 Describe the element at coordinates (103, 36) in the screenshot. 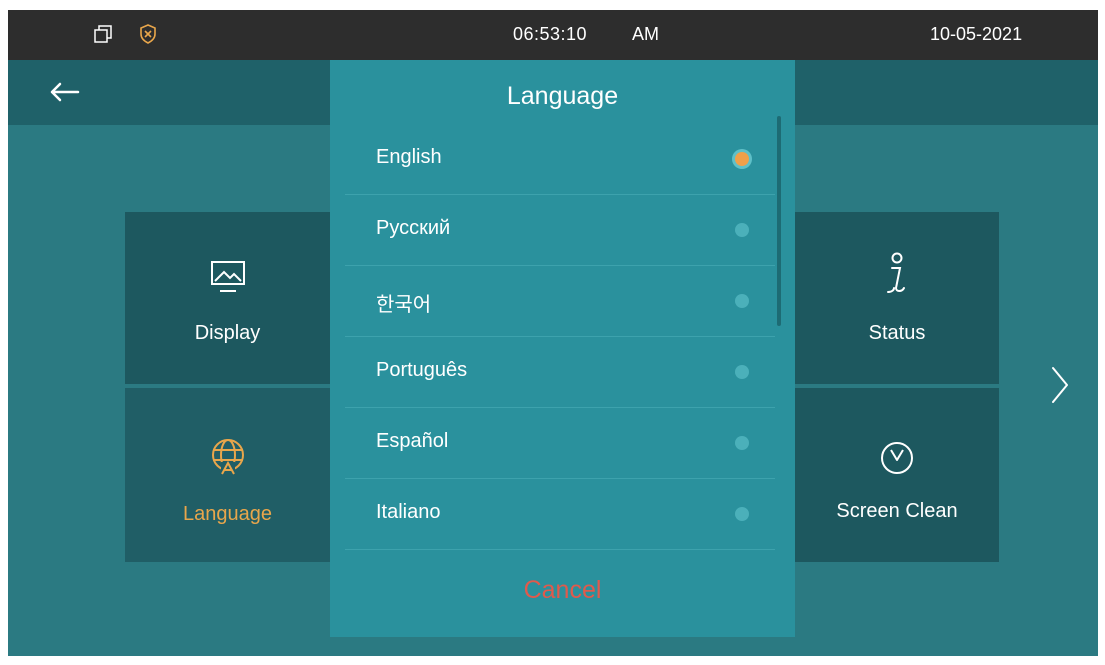

I see `window-icon` at that location.